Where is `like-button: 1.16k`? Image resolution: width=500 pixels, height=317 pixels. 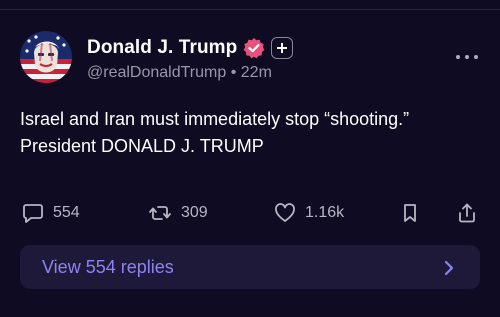 like-button: 1.16k is located at coordinates (309, 213).